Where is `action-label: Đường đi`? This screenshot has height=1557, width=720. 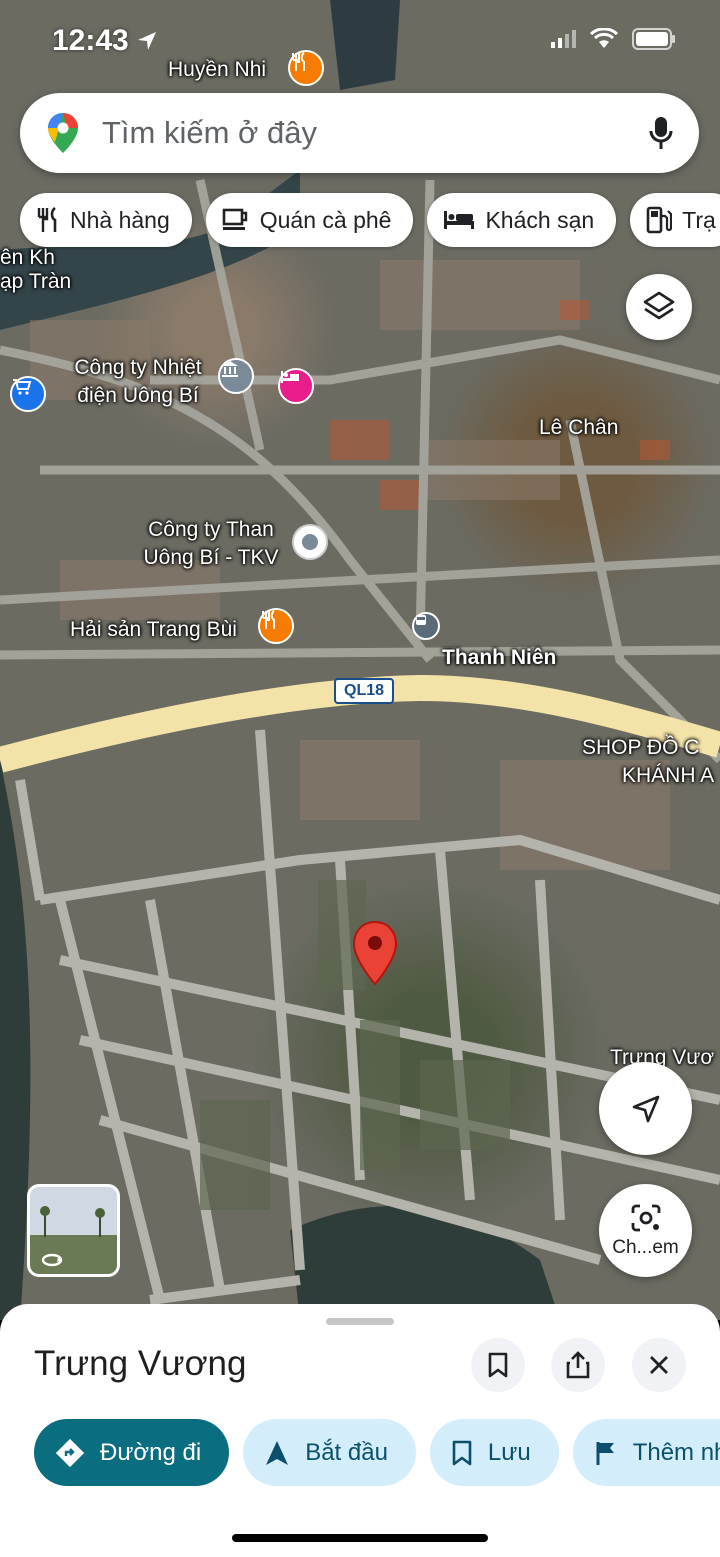 action-label: Đường đi is located at coordinates (151, 1452).